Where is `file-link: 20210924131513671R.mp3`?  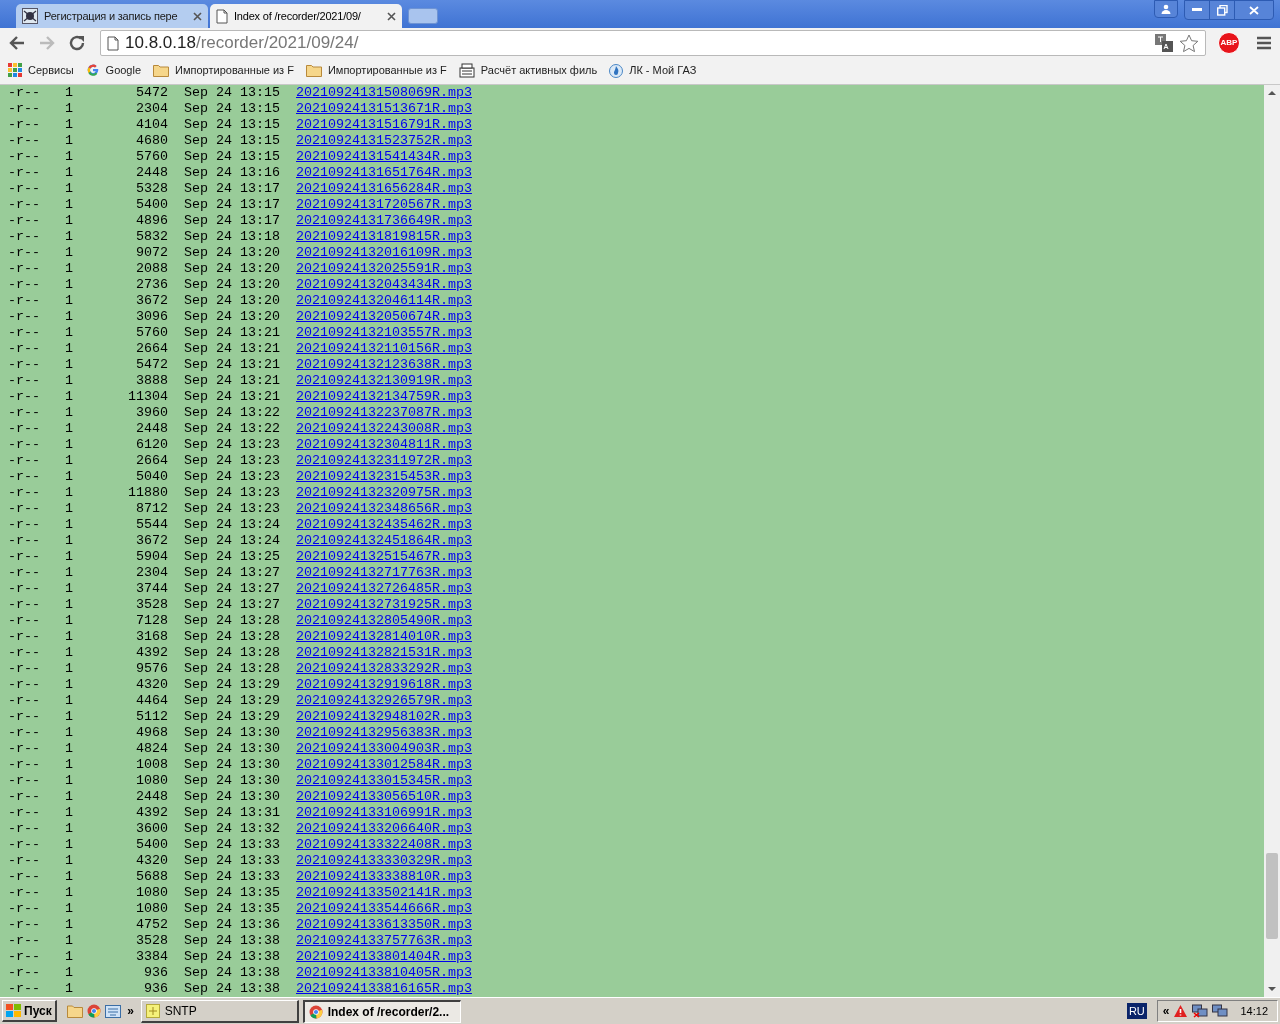 file-link: 20210924131513671R.mp3 is located at coordinates (384, 109).